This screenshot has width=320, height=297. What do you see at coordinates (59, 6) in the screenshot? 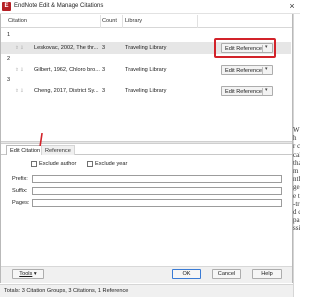
I see `window-title: EndNote Edit & Manage Citations` at bounding box center [59, 6].